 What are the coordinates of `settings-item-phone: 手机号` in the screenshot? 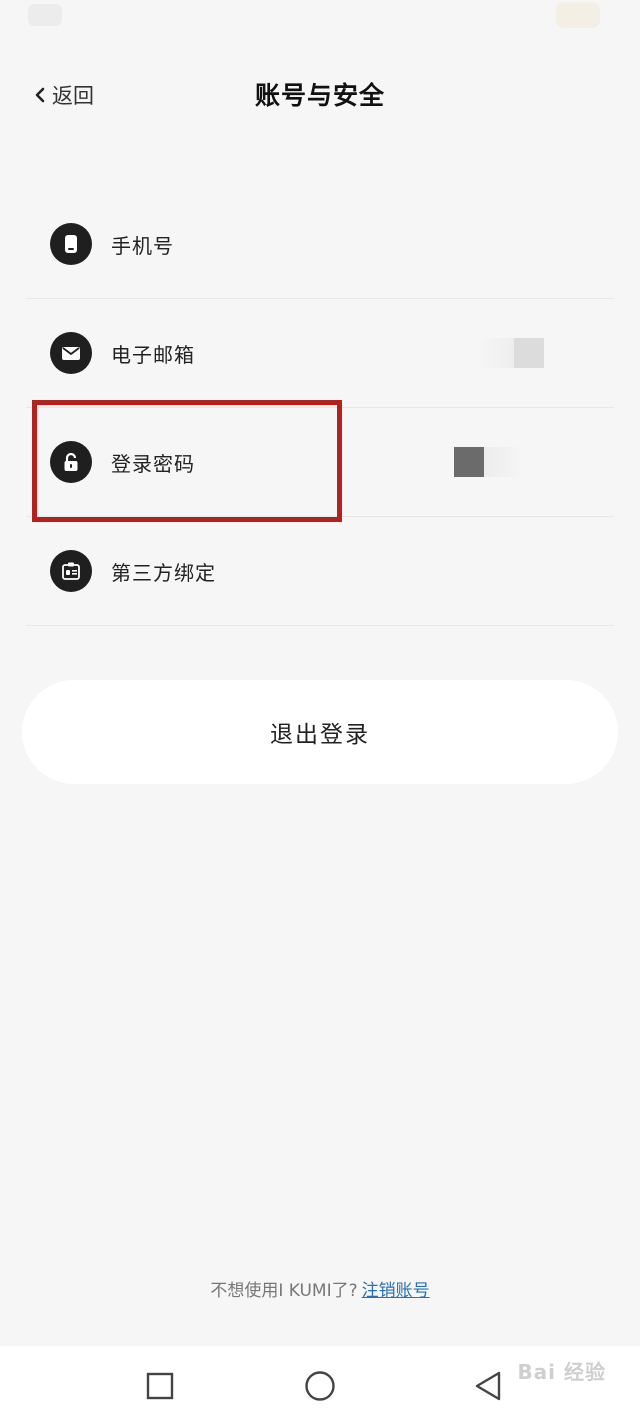 It's located at (320, 244).